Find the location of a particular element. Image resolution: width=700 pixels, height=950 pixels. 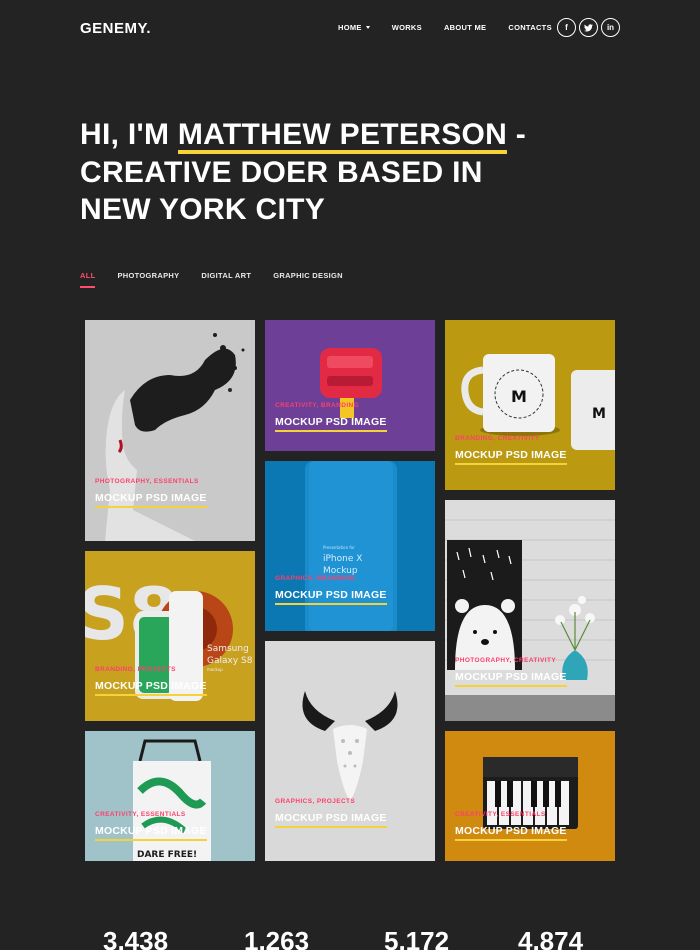

filter-digital-art: DIGITAL ART is located at coordinates (226, 279).